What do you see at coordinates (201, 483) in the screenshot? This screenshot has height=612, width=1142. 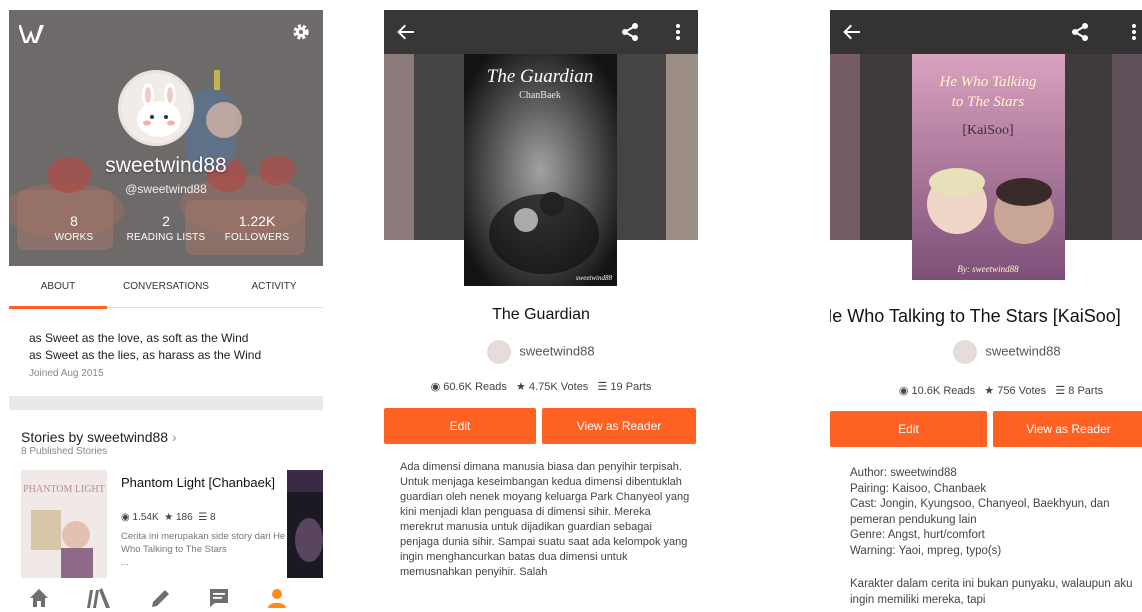 I see `story-title: Phantom Light [Chanbaek]` at bounding box center [201, 483].